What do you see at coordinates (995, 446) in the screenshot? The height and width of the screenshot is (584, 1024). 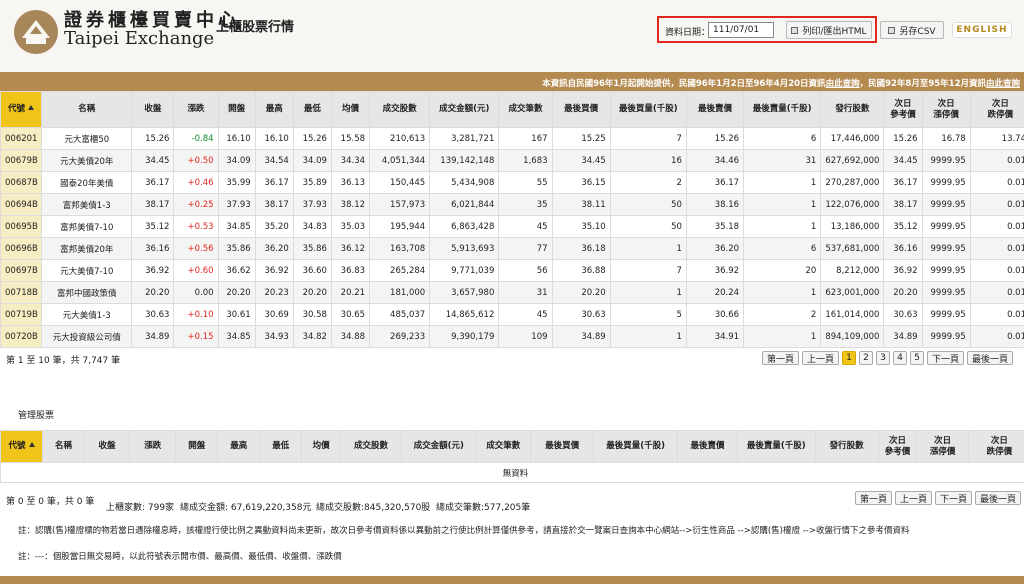 I see `managed-column-header: 次日 跌停價` at bounding box center [995, 446].